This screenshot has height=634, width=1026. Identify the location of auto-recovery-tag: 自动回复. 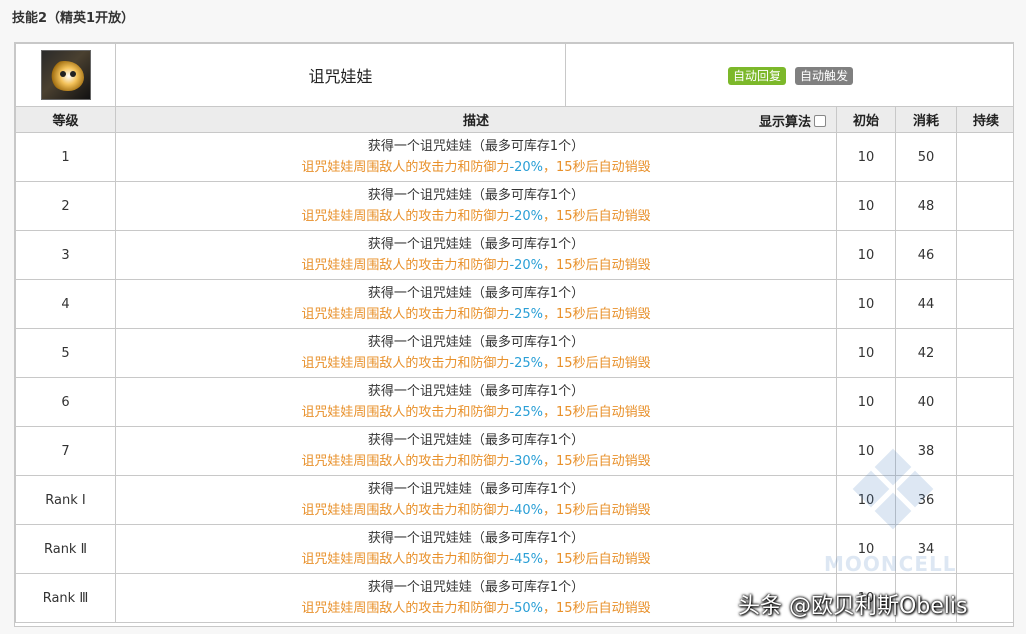
(756, 76).